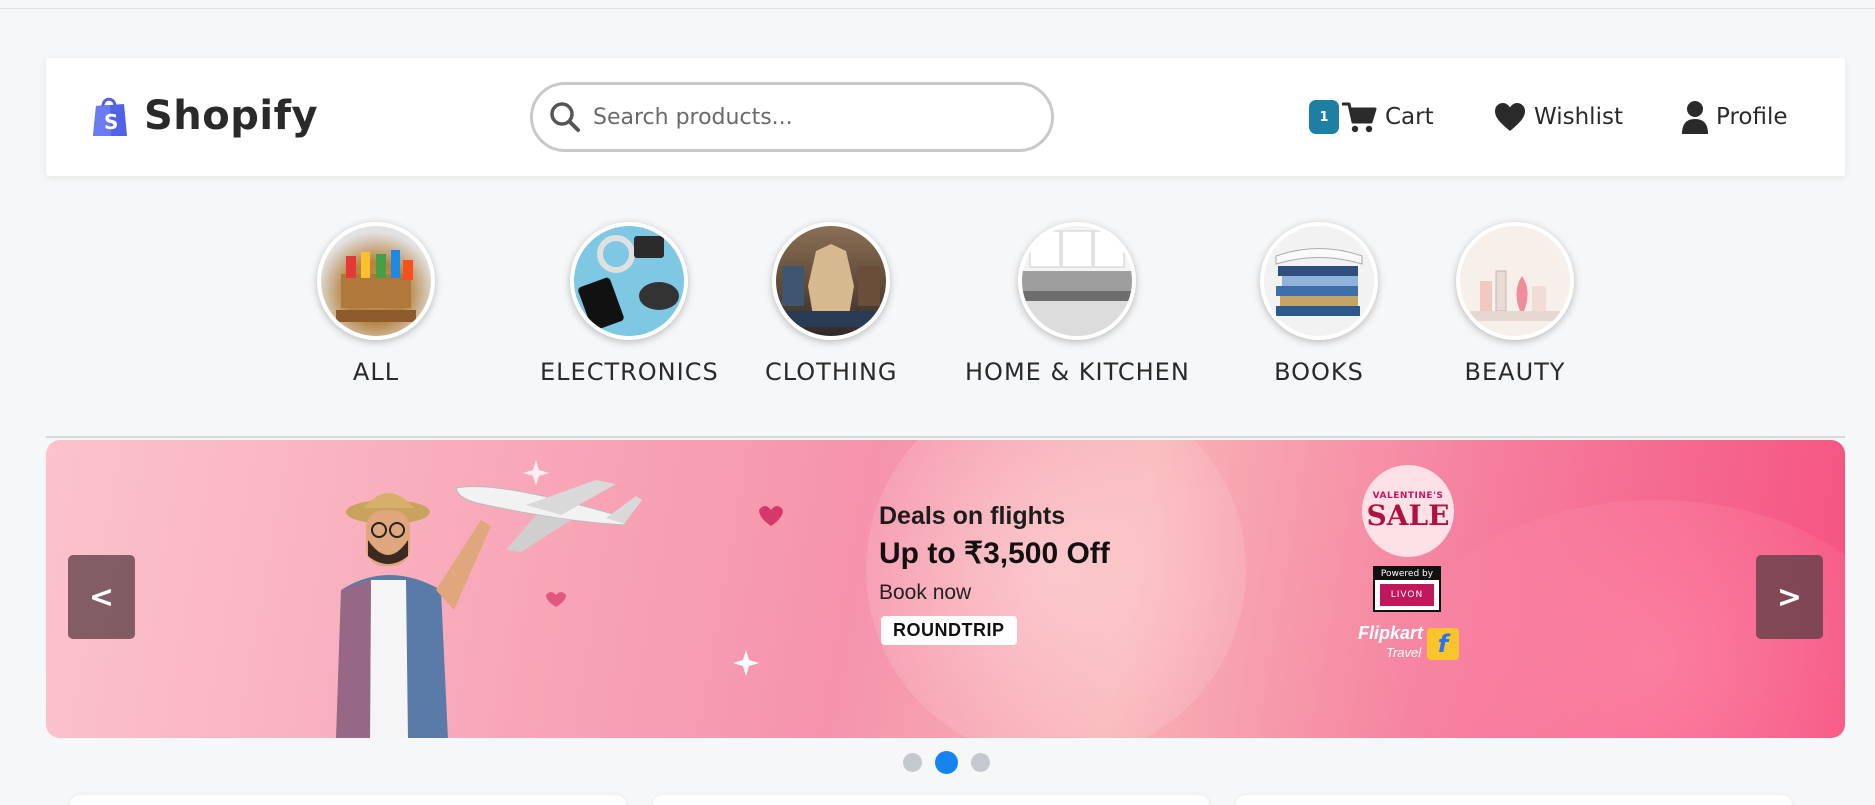  I want to click on category-all: ALL, so click(376, 304).